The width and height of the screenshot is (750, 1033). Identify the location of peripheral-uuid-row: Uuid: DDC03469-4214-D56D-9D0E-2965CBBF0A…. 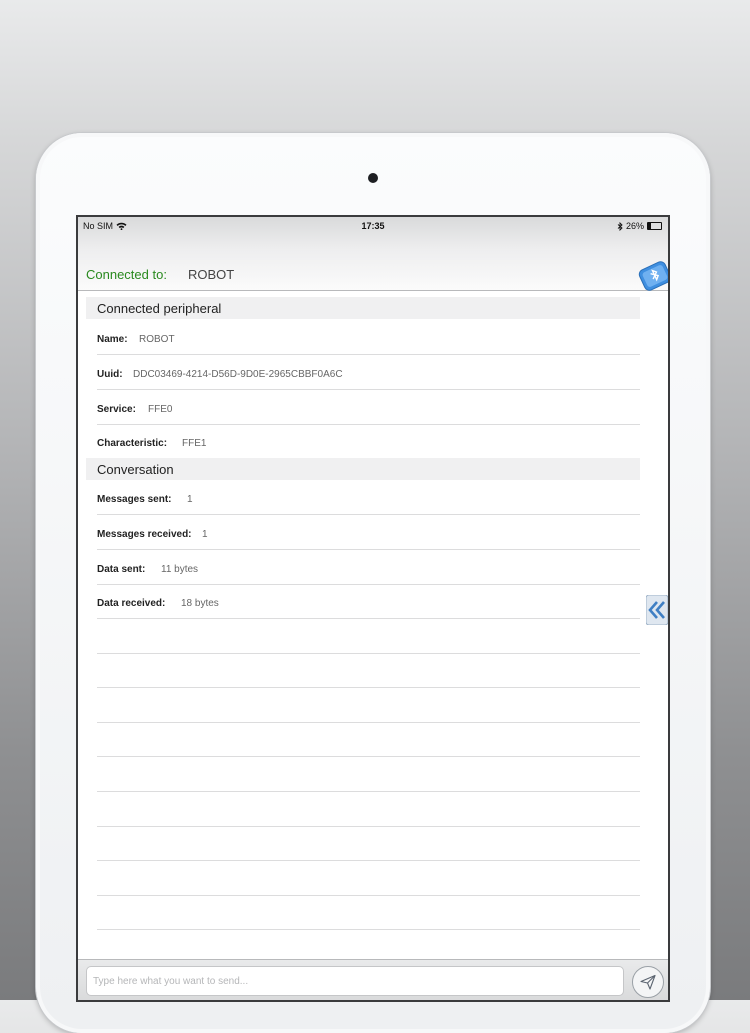
(368, 372).